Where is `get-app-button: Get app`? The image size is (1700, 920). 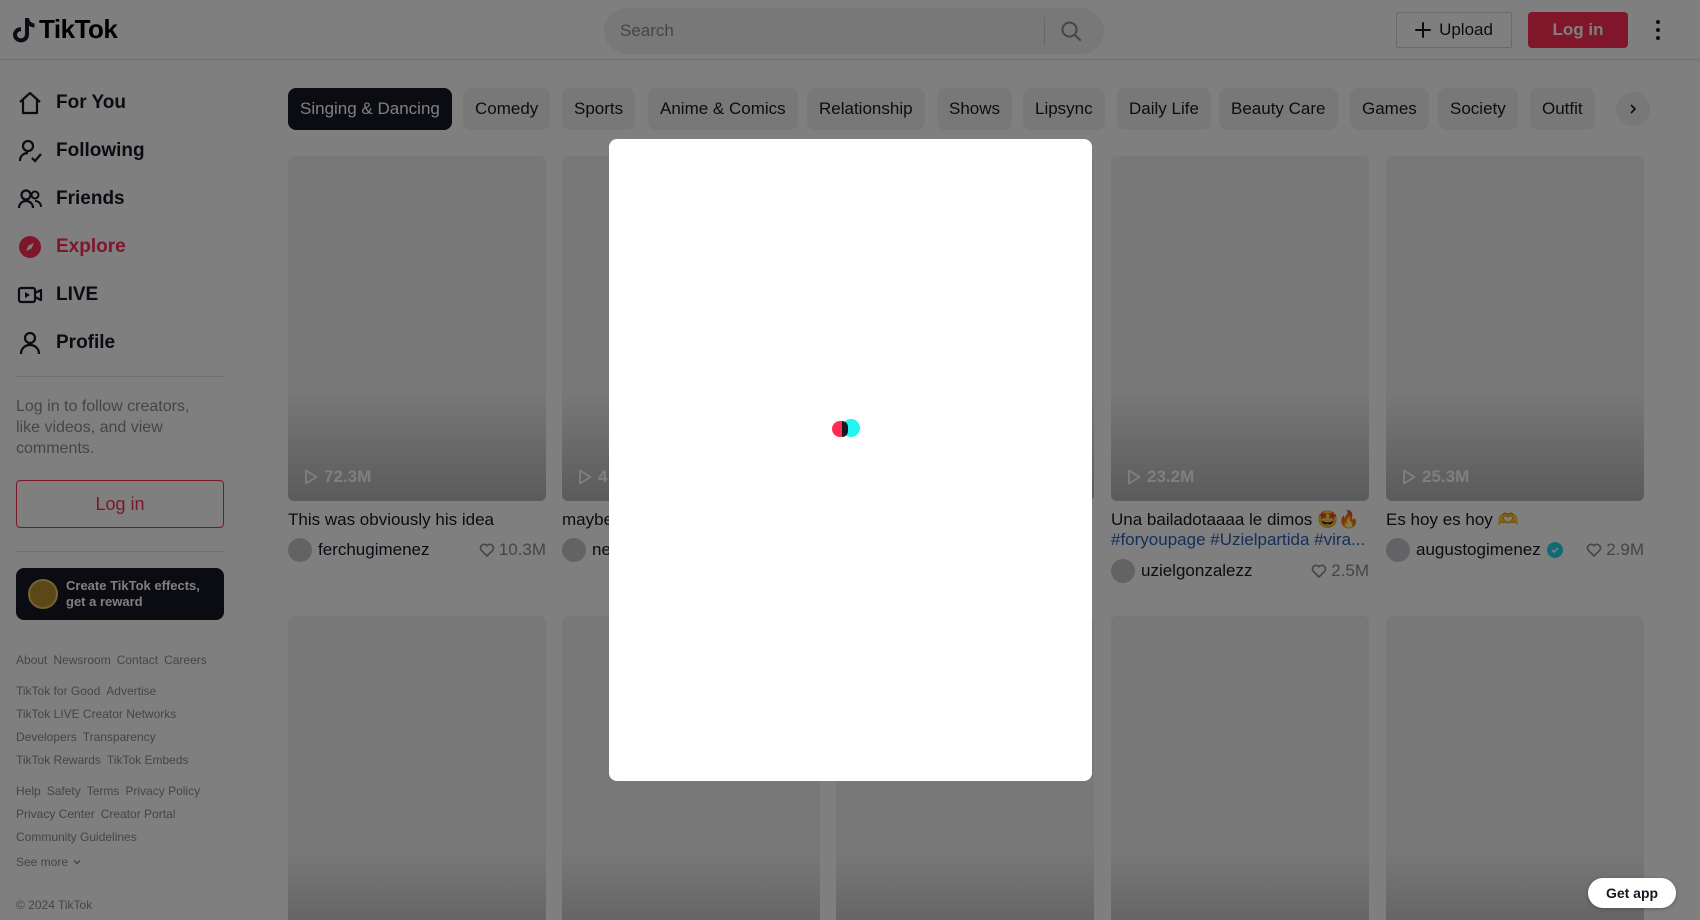 get-app-button: Get app is located at coordinates (1632, 893).